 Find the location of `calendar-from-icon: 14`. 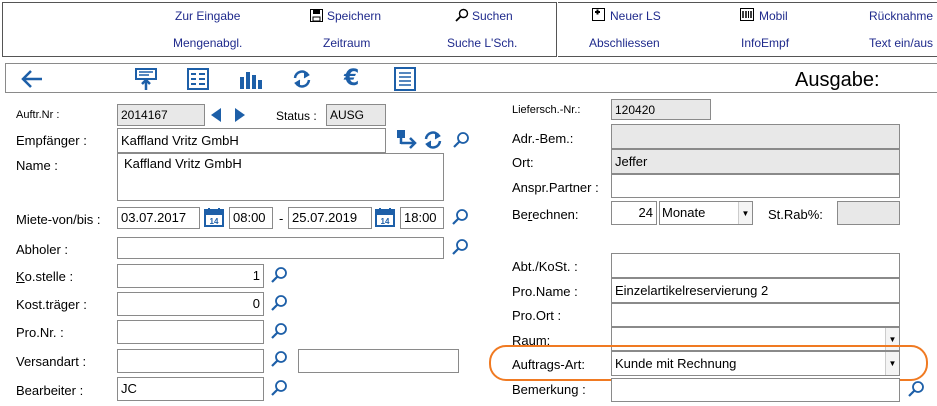

calendar-from-icon: 14 is located at coordinates (214, 218).